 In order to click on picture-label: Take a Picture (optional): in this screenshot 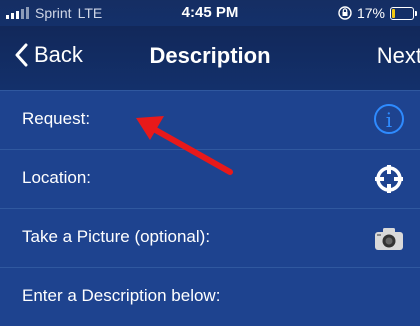, I will do `click(116, 236)`.